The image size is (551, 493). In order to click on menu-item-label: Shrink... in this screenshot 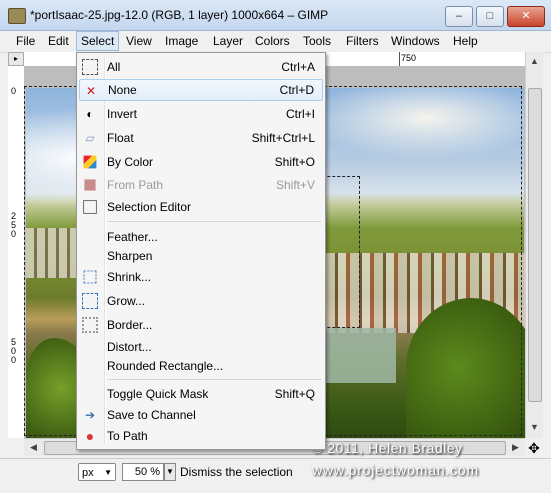, I will do `click(129, 277)`.